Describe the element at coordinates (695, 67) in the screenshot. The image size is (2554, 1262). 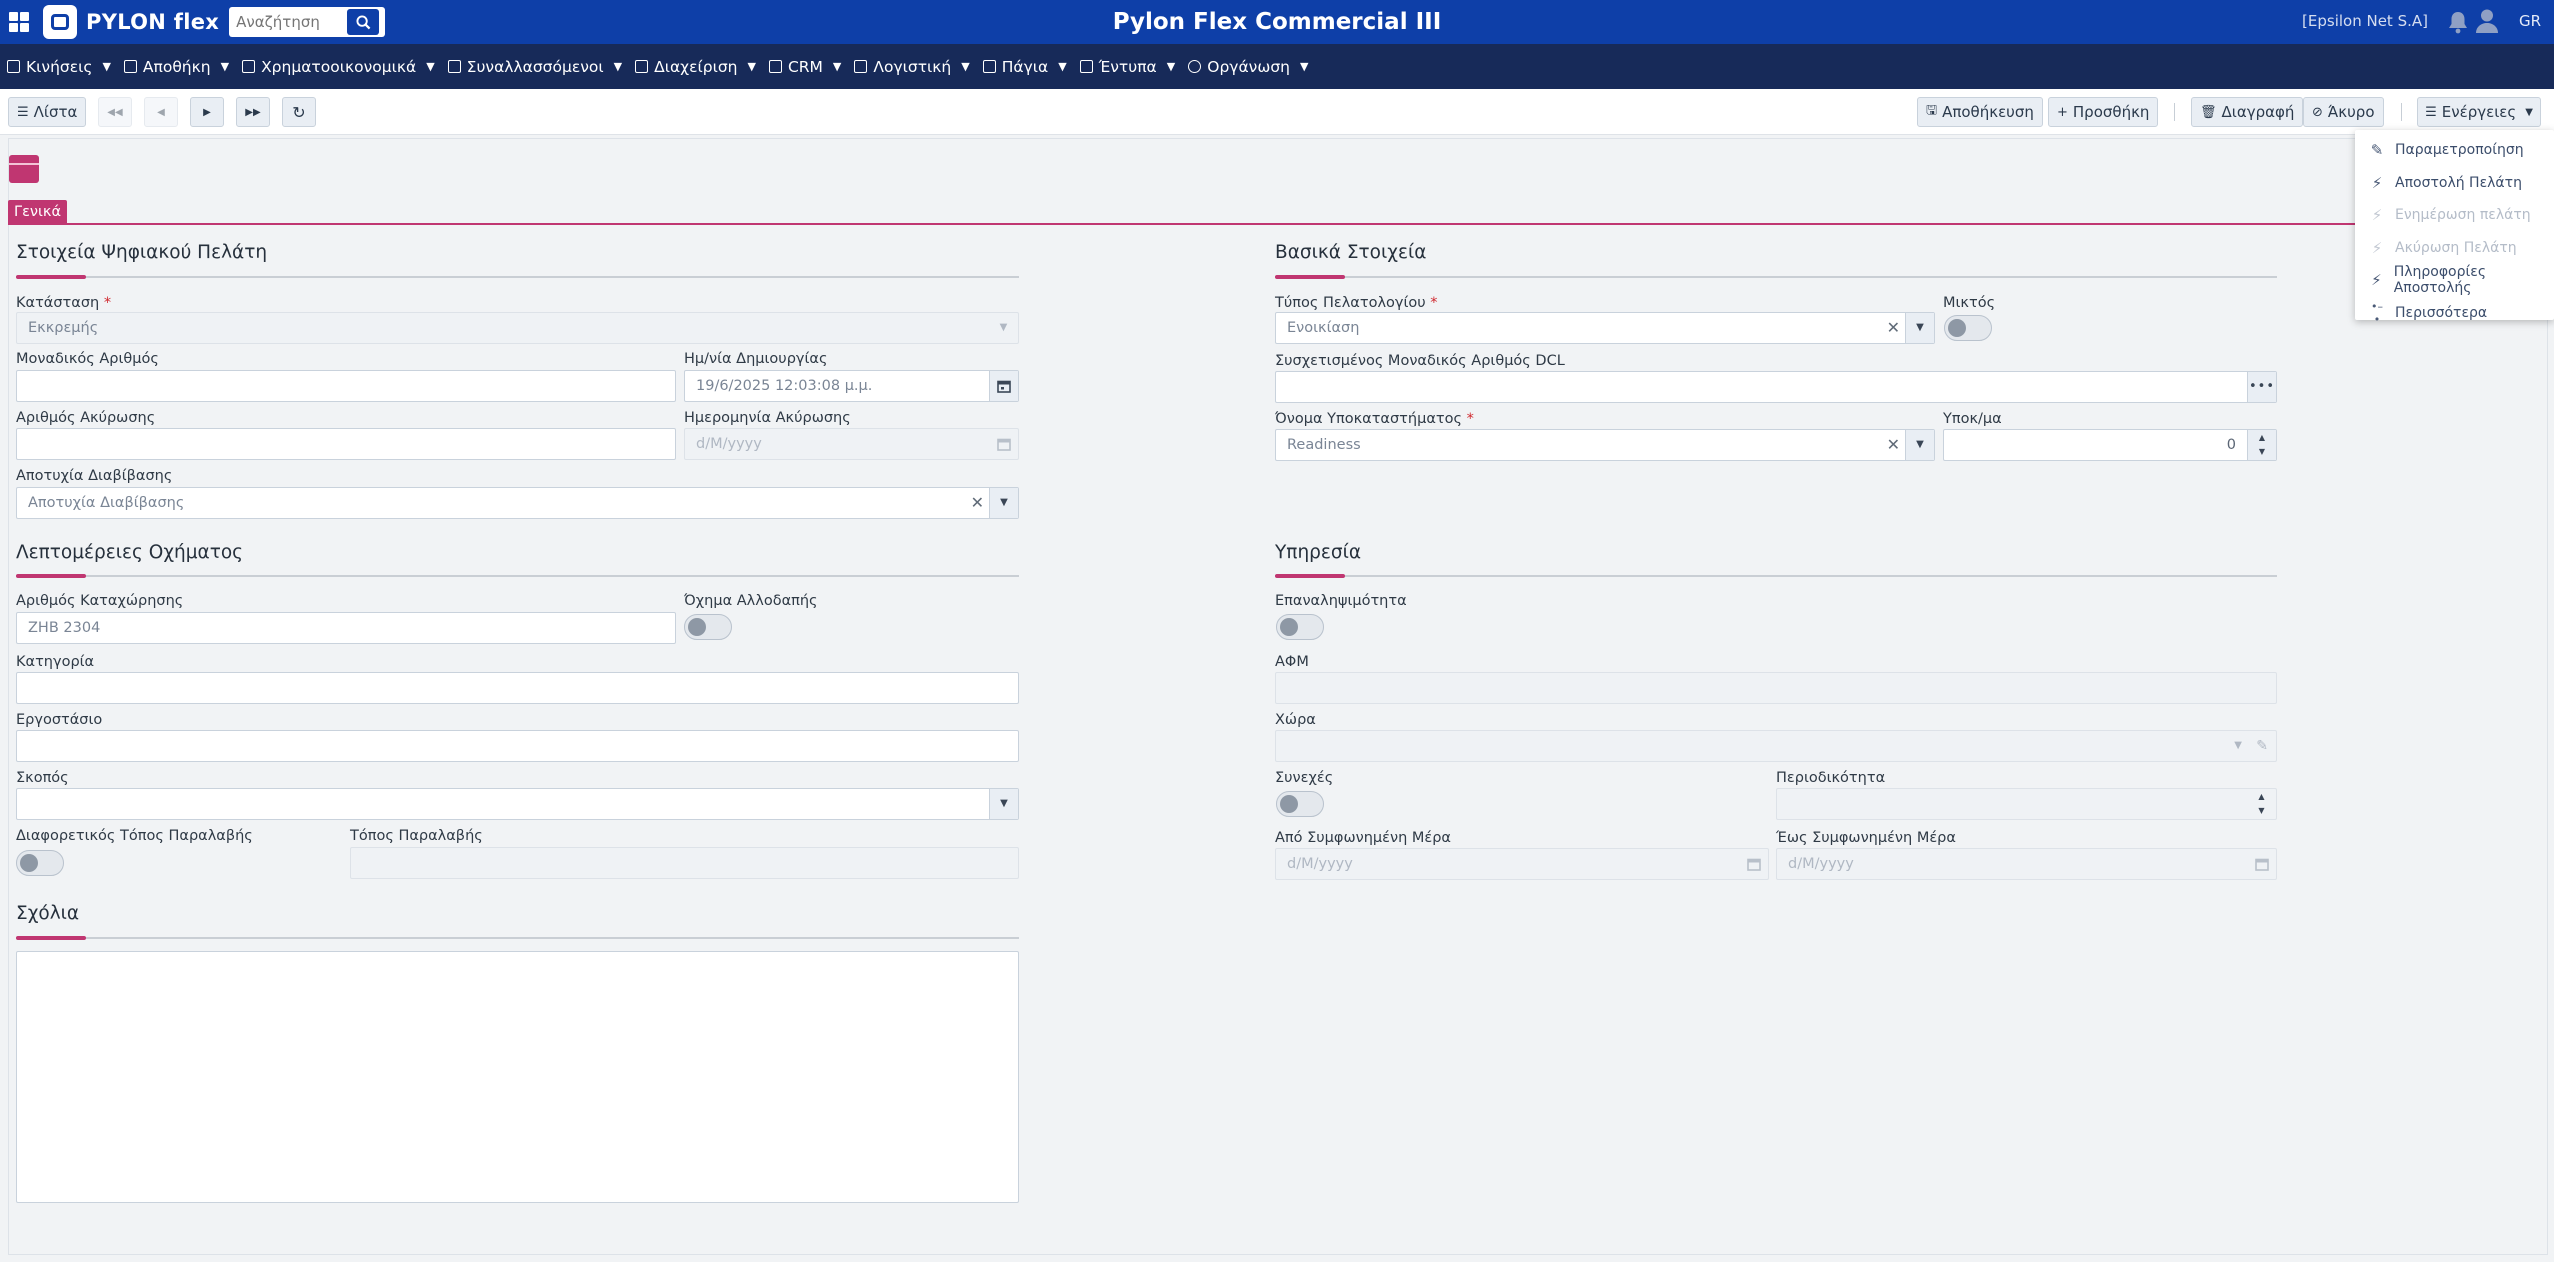
I see `menu-management: Διαχείριση ▼` at that location.